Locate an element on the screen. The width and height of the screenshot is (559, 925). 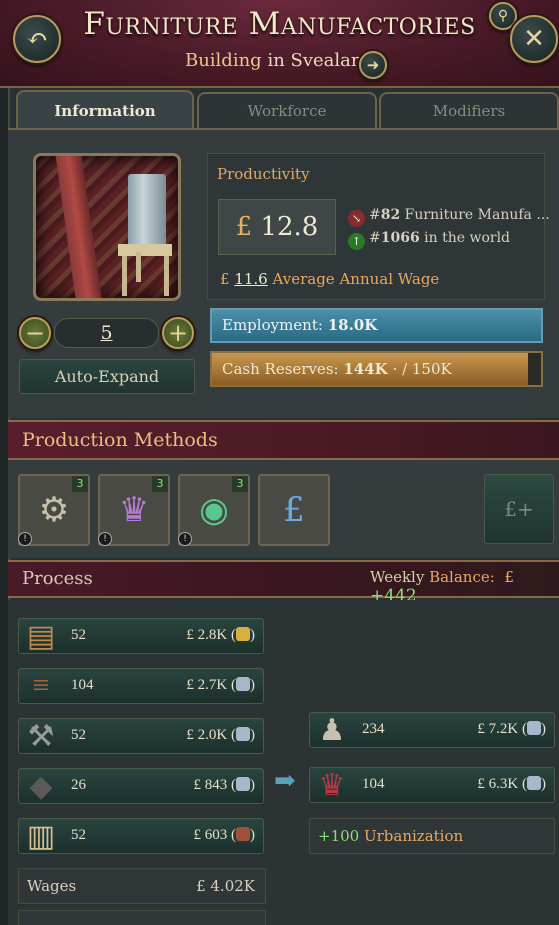
tools-icon: ⚒ is located at coordinates (41, 736).